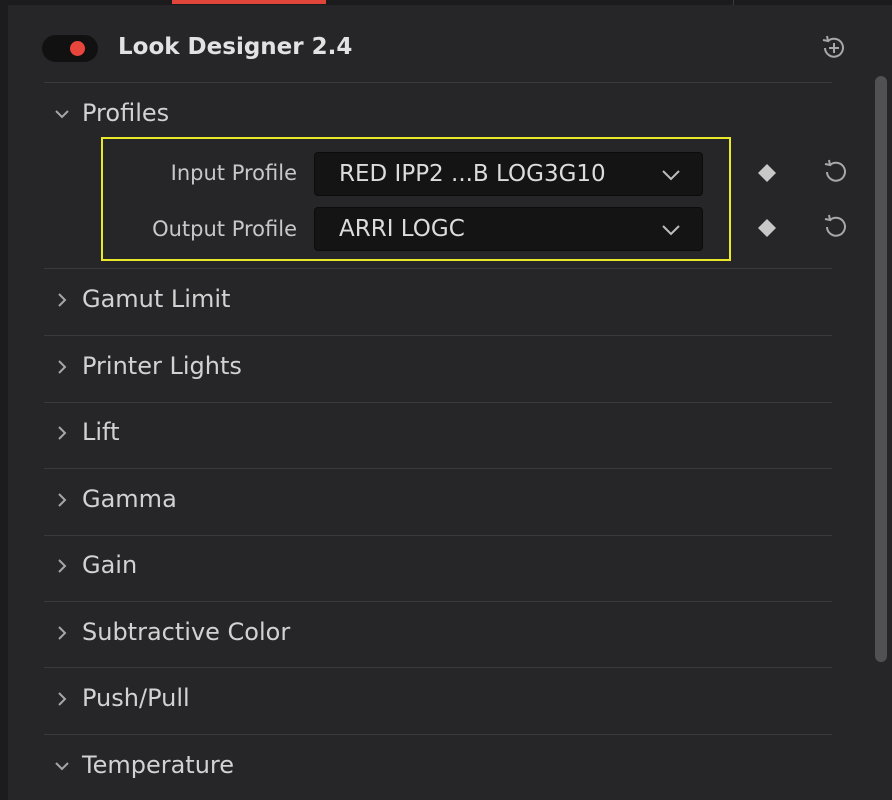 The image size is (892, 800). What do you see at coordinates (508, 229) in the screenshot?
I see `output-profile-dropdown: ARRI LOGC` at bounding box center [508, 229].